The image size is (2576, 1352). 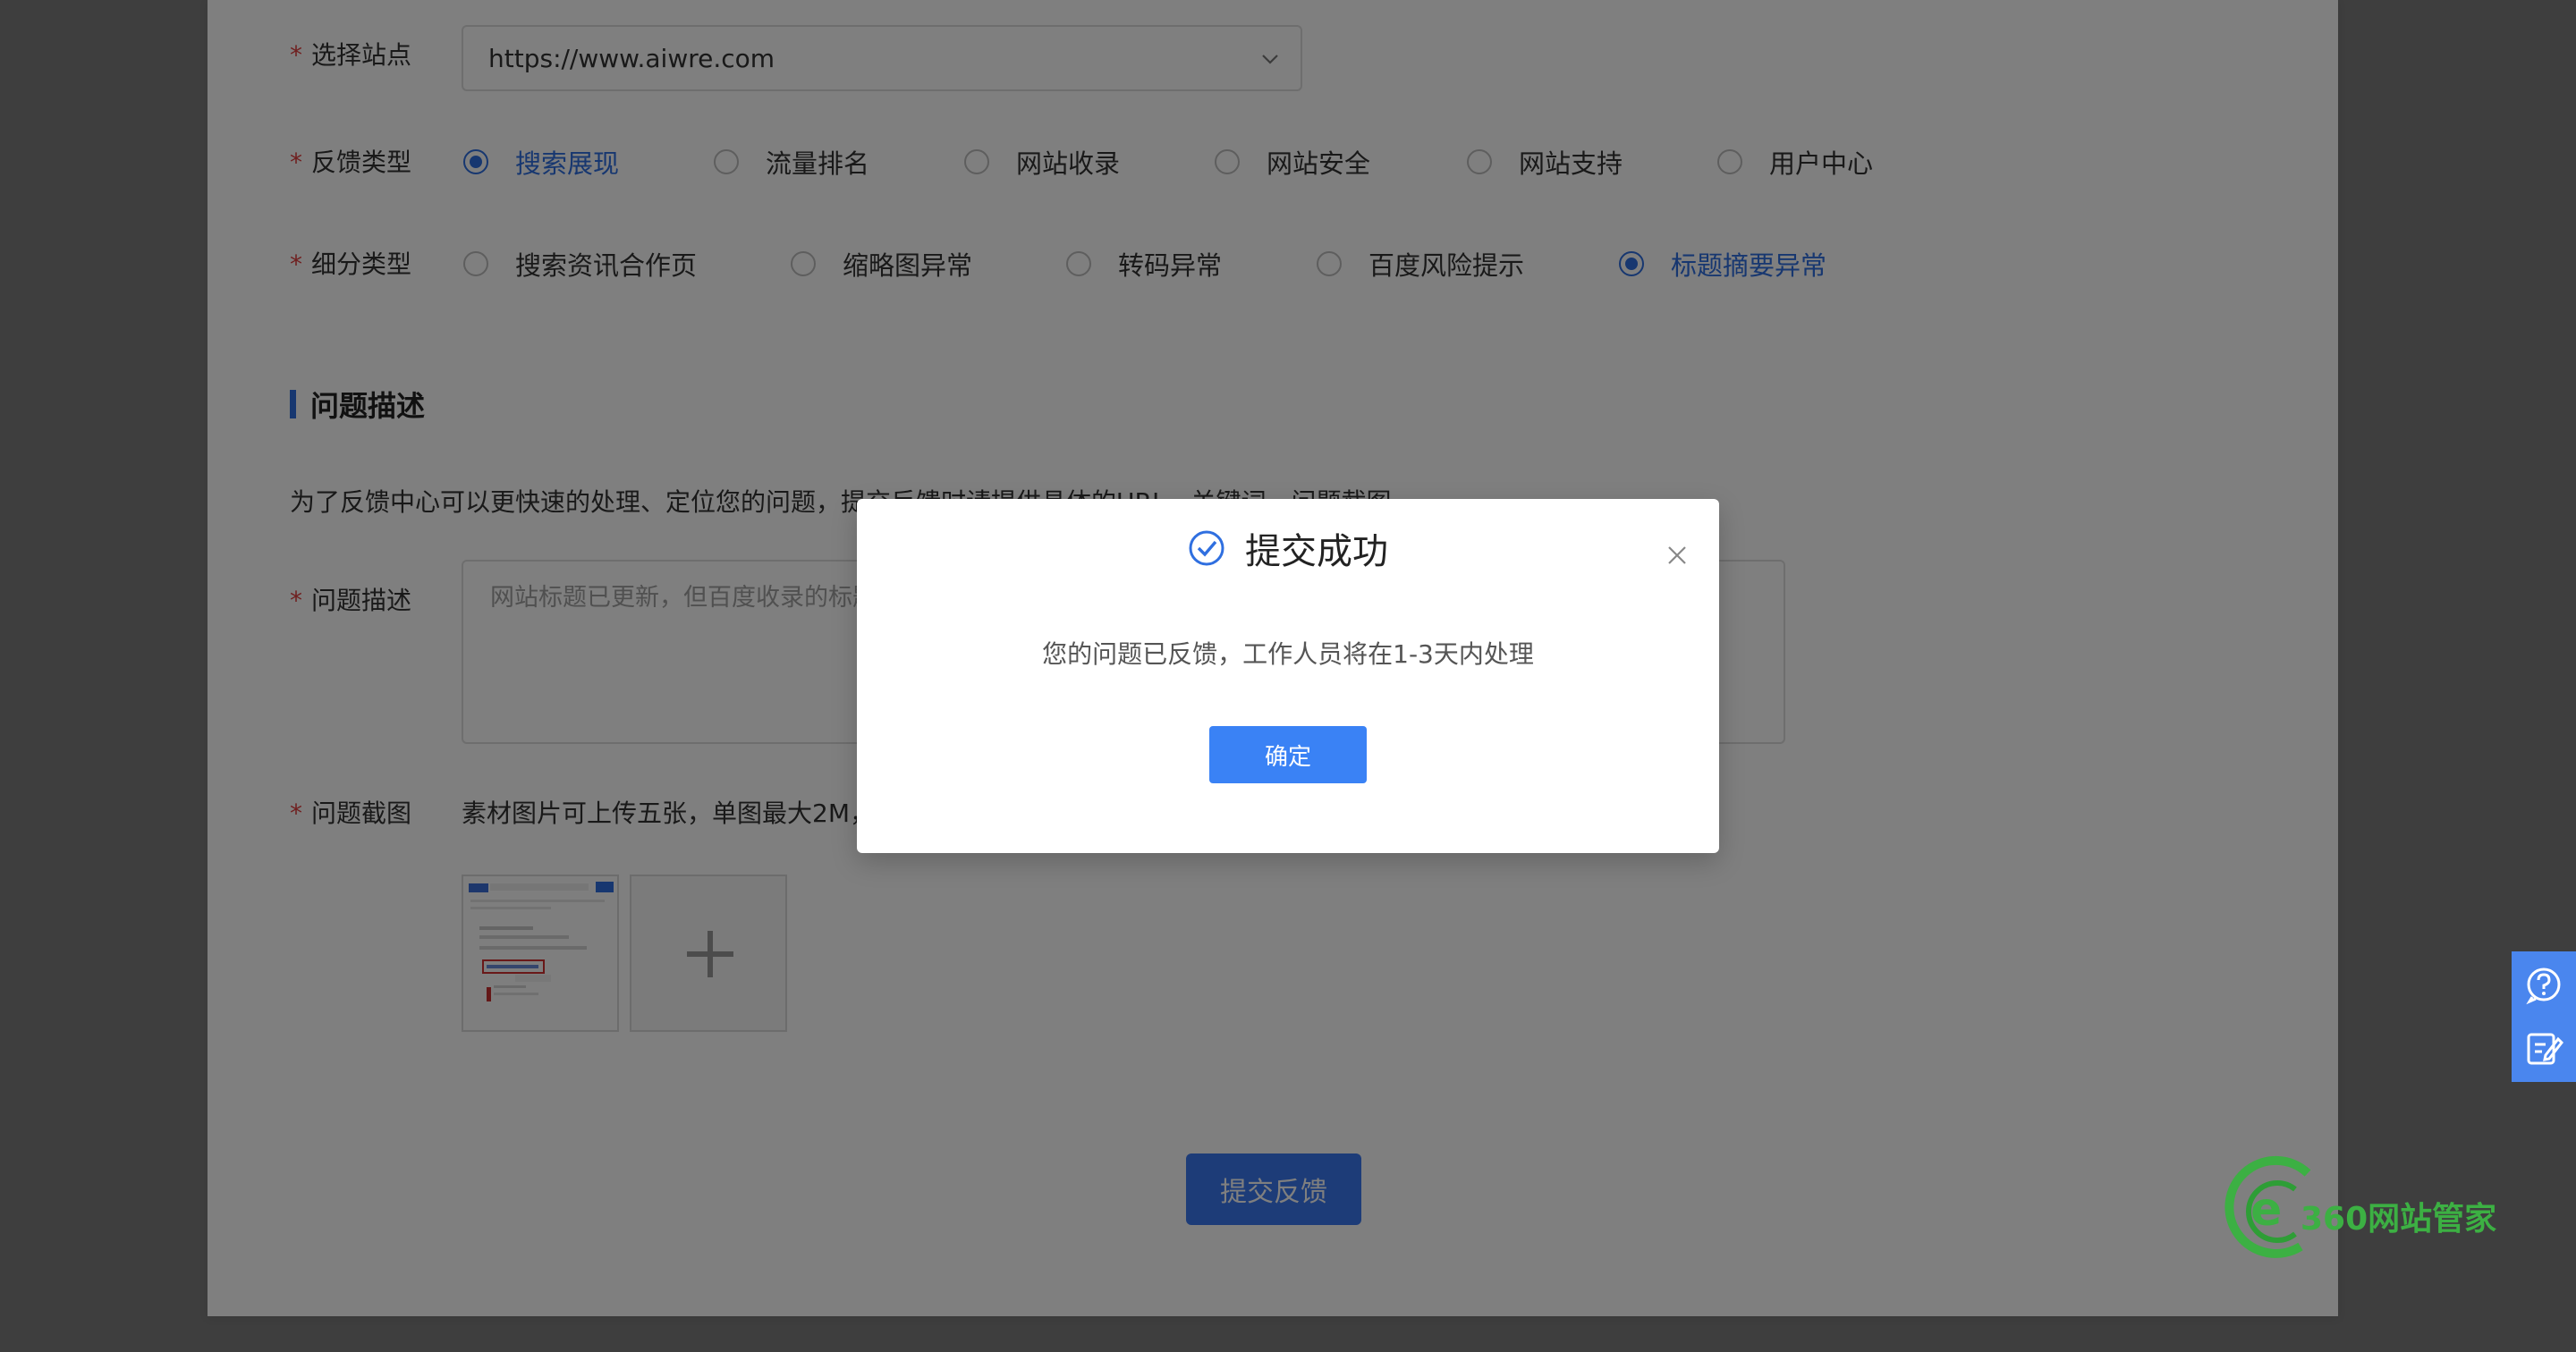 I want to click on modal-message: 您的问题已反馈，工作人员将在1-3天内处理, so click(x=1288, y=654).